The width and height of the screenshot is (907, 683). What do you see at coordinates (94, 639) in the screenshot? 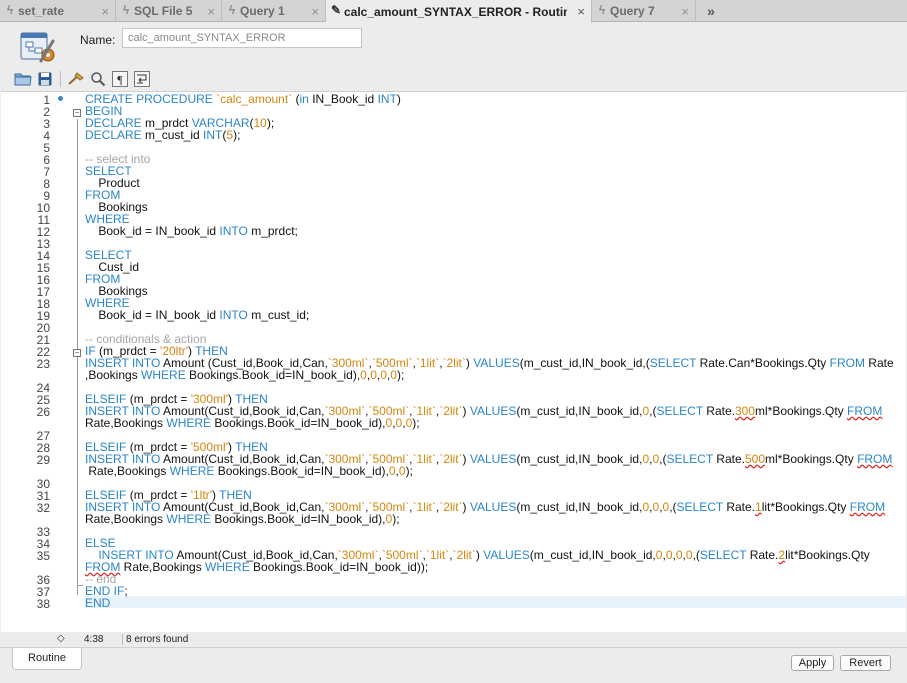
I see `cursor-position: 4:38` at bounding box center [94, 639].